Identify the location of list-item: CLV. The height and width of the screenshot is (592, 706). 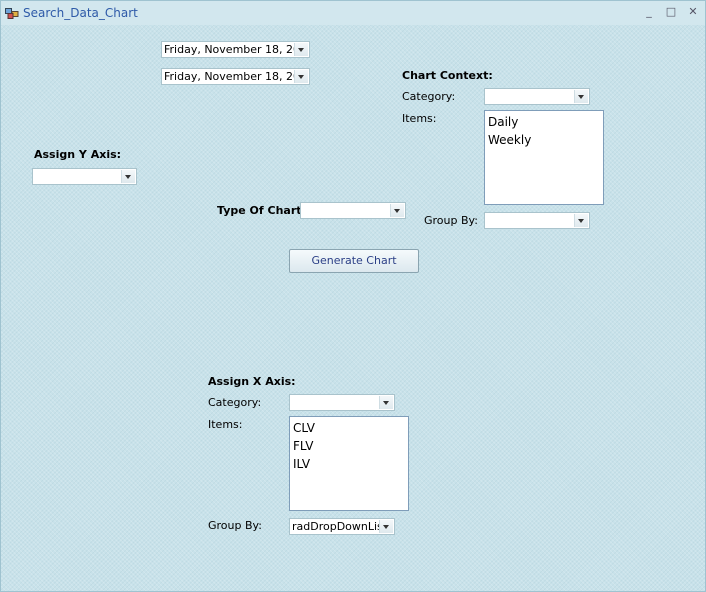
(349, 428).